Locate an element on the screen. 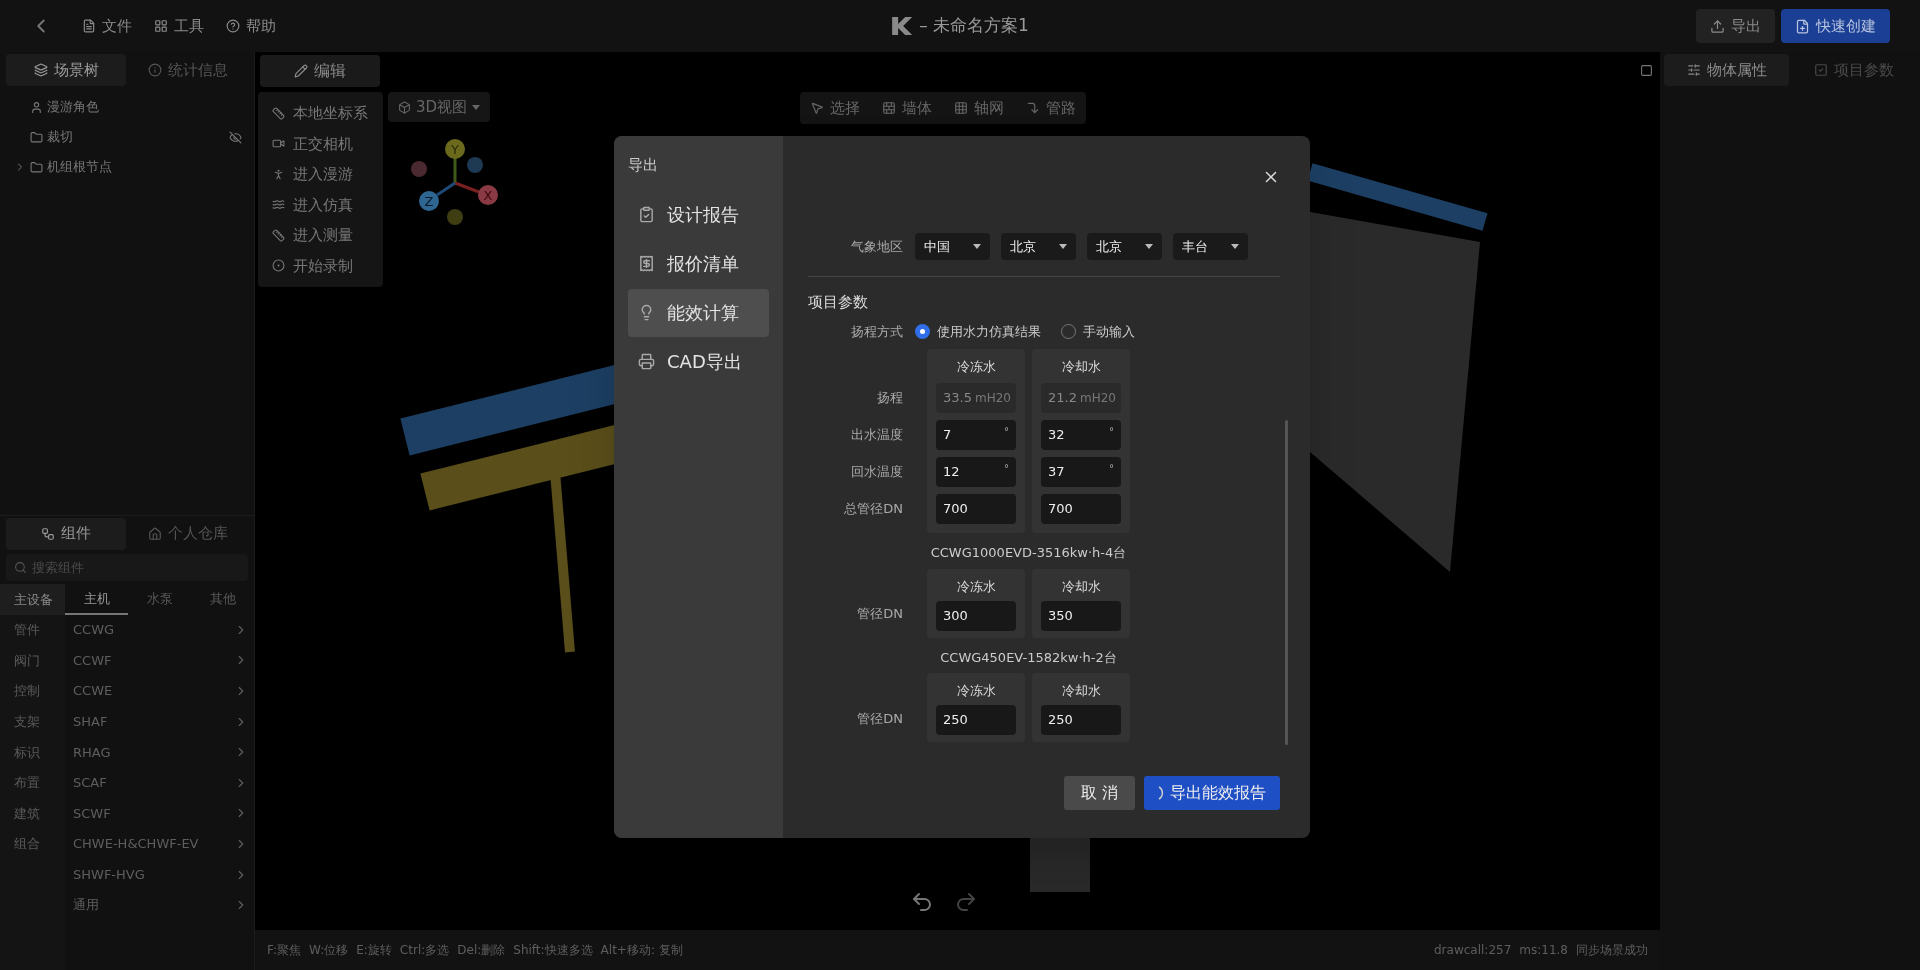 Image resolution: width=1920 pixels, height=970 pixels. edit-menu-item: 进入测量 is located at coordinates (320, 235).